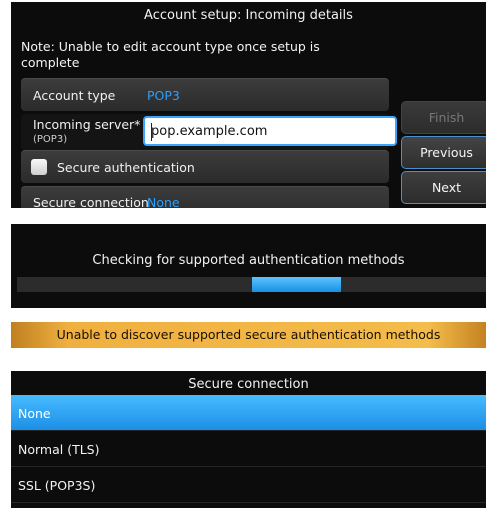 This screenshot has width=486, height=508. Describe the element at coordinates (248, 384) in the screenshot. I see `picker-title: Secure connection` at that location.